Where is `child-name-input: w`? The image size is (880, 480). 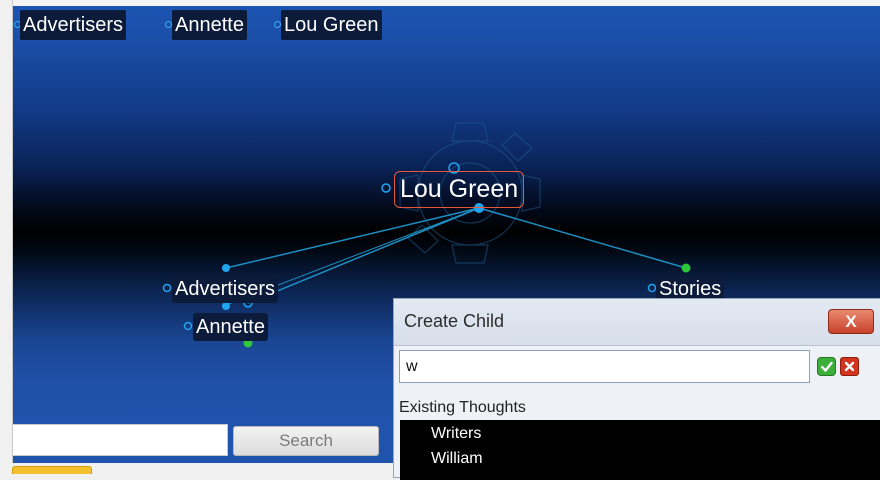 child-name-input: w is located at coordinates (604, 366).